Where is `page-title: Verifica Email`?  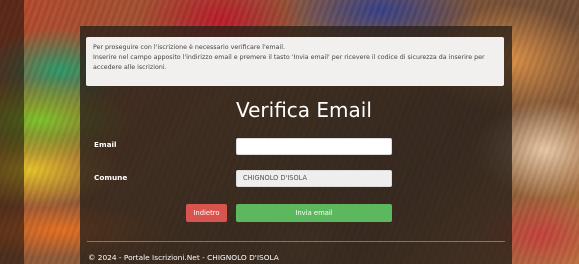
page-title: Verifica Email is located at coordinates (304, 110).